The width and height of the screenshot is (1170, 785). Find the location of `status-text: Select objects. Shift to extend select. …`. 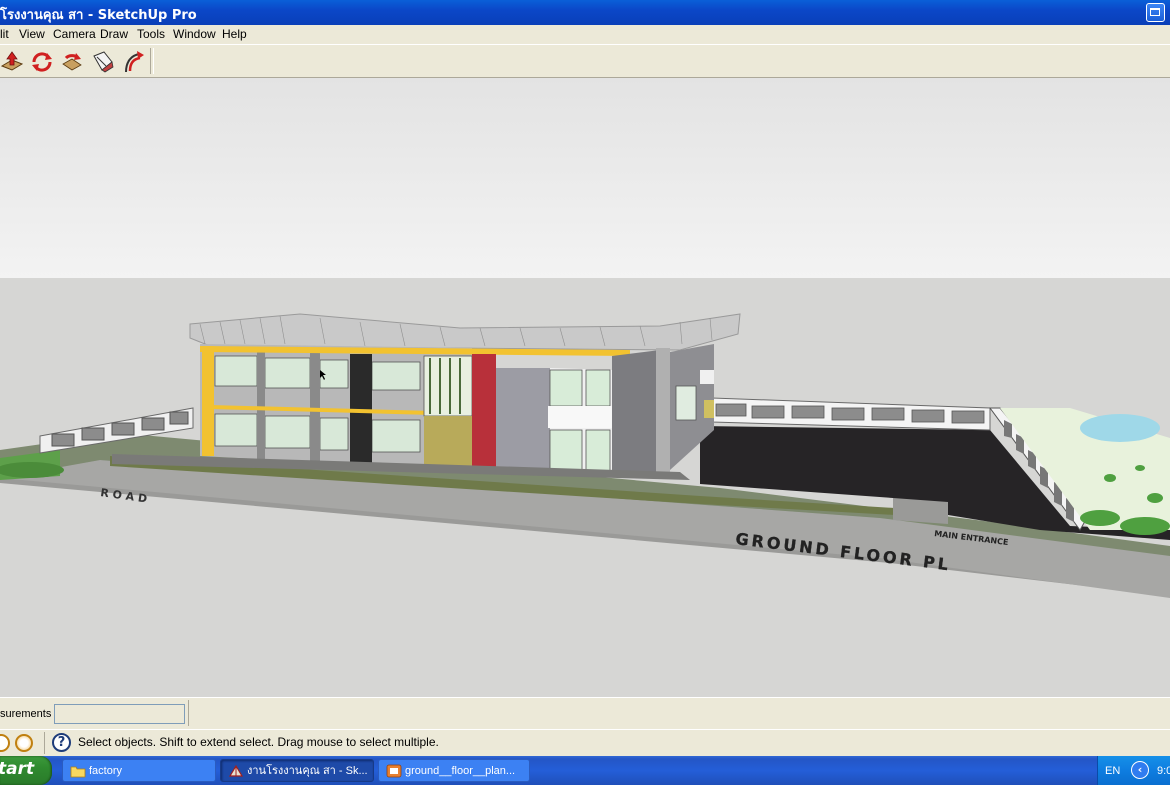

status-text: Select objects. Shift to extend select. … is located at coordinates (258, 742).